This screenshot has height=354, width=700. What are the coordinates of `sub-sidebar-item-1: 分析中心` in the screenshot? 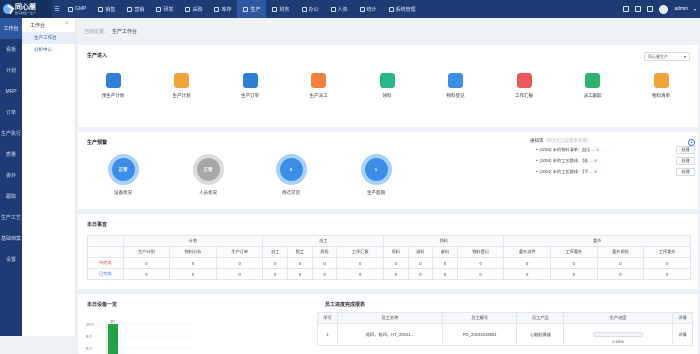 It's located at (48, 50).